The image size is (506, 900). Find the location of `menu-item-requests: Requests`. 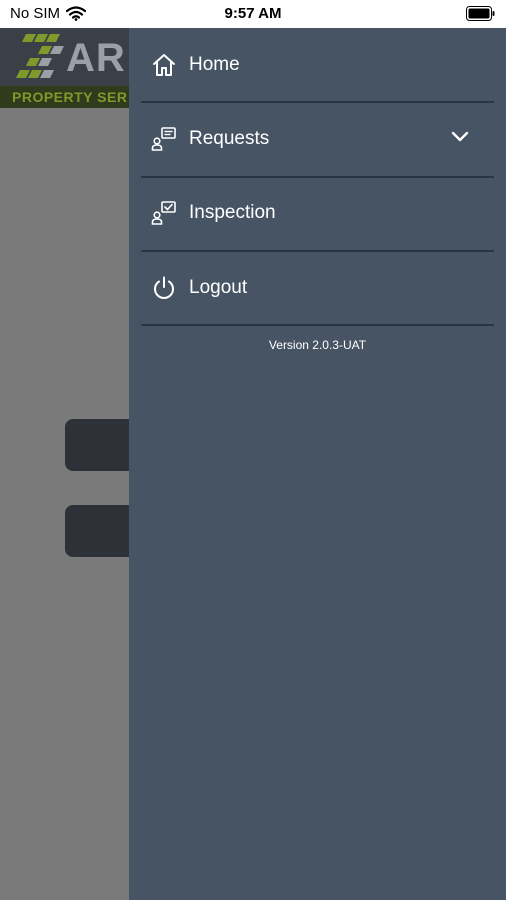

menu-item-requests: Requests is located at coordinates (317, 139).